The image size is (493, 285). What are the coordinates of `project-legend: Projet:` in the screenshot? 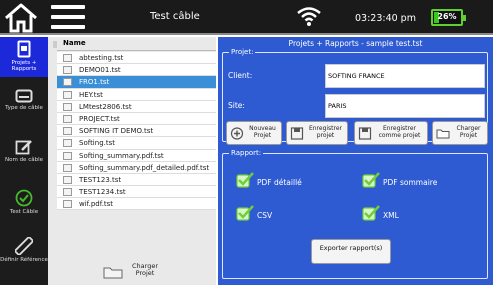 It's located at (242, 52).